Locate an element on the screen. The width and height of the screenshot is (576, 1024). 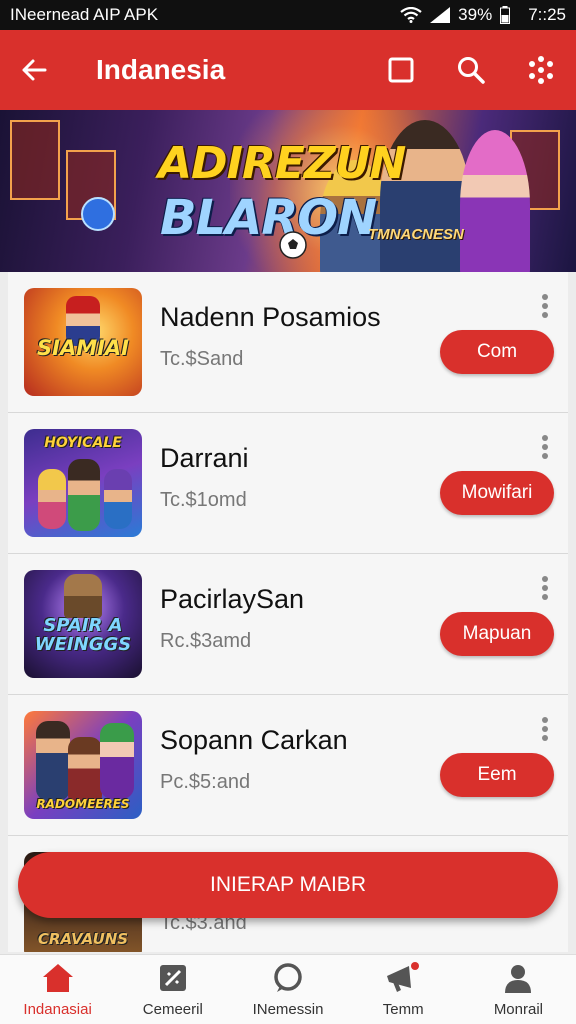
status-bar: INeernead AIP APK 39% 7::25 is located at coordinates (288, 15).